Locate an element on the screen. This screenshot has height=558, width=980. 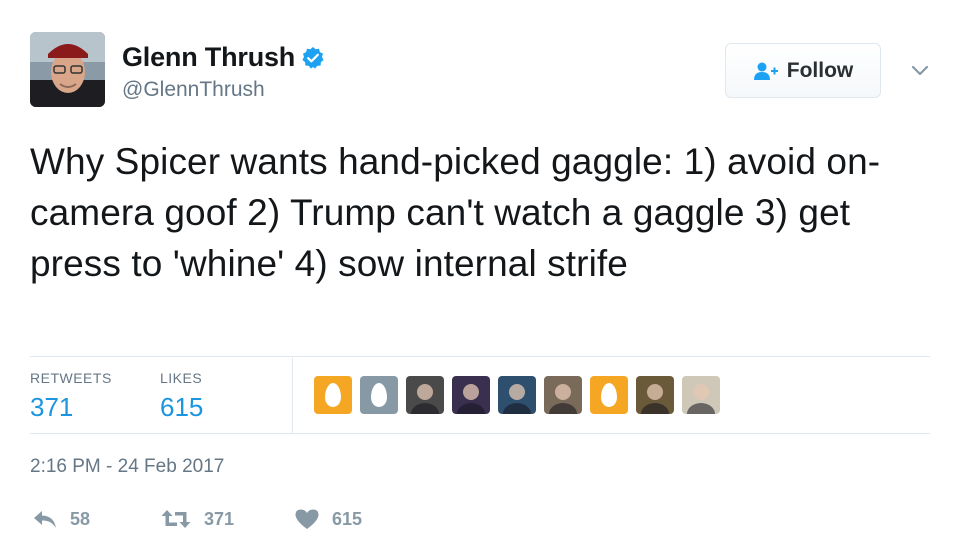
author-name-row: Glenn Thrush is located at coordinates (223, 57).